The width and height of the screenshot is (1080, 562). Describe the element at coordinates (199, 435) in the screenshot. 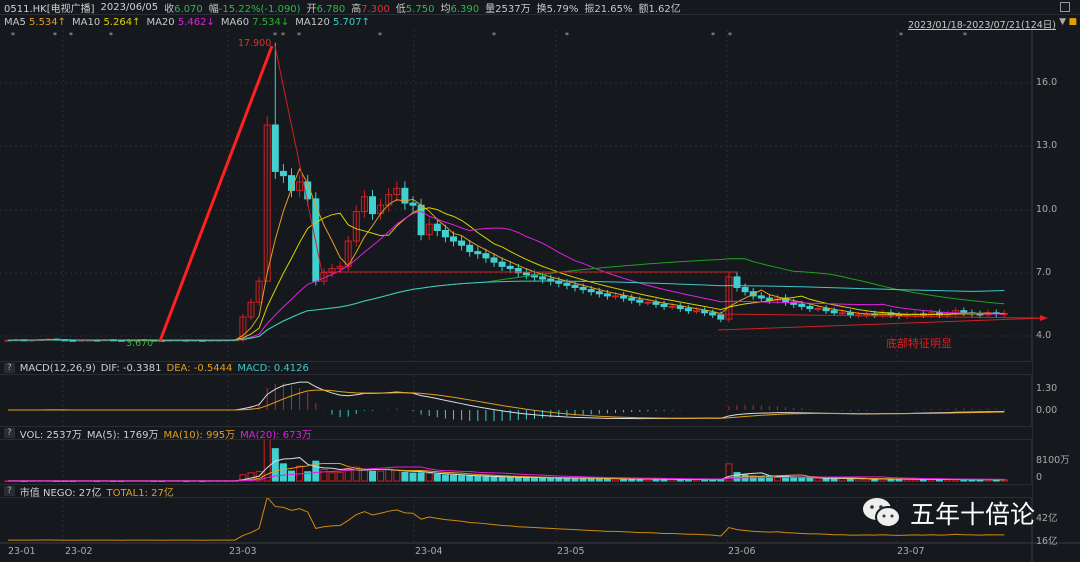

I see `vol-ma10: MA(10): 995万` at that location.